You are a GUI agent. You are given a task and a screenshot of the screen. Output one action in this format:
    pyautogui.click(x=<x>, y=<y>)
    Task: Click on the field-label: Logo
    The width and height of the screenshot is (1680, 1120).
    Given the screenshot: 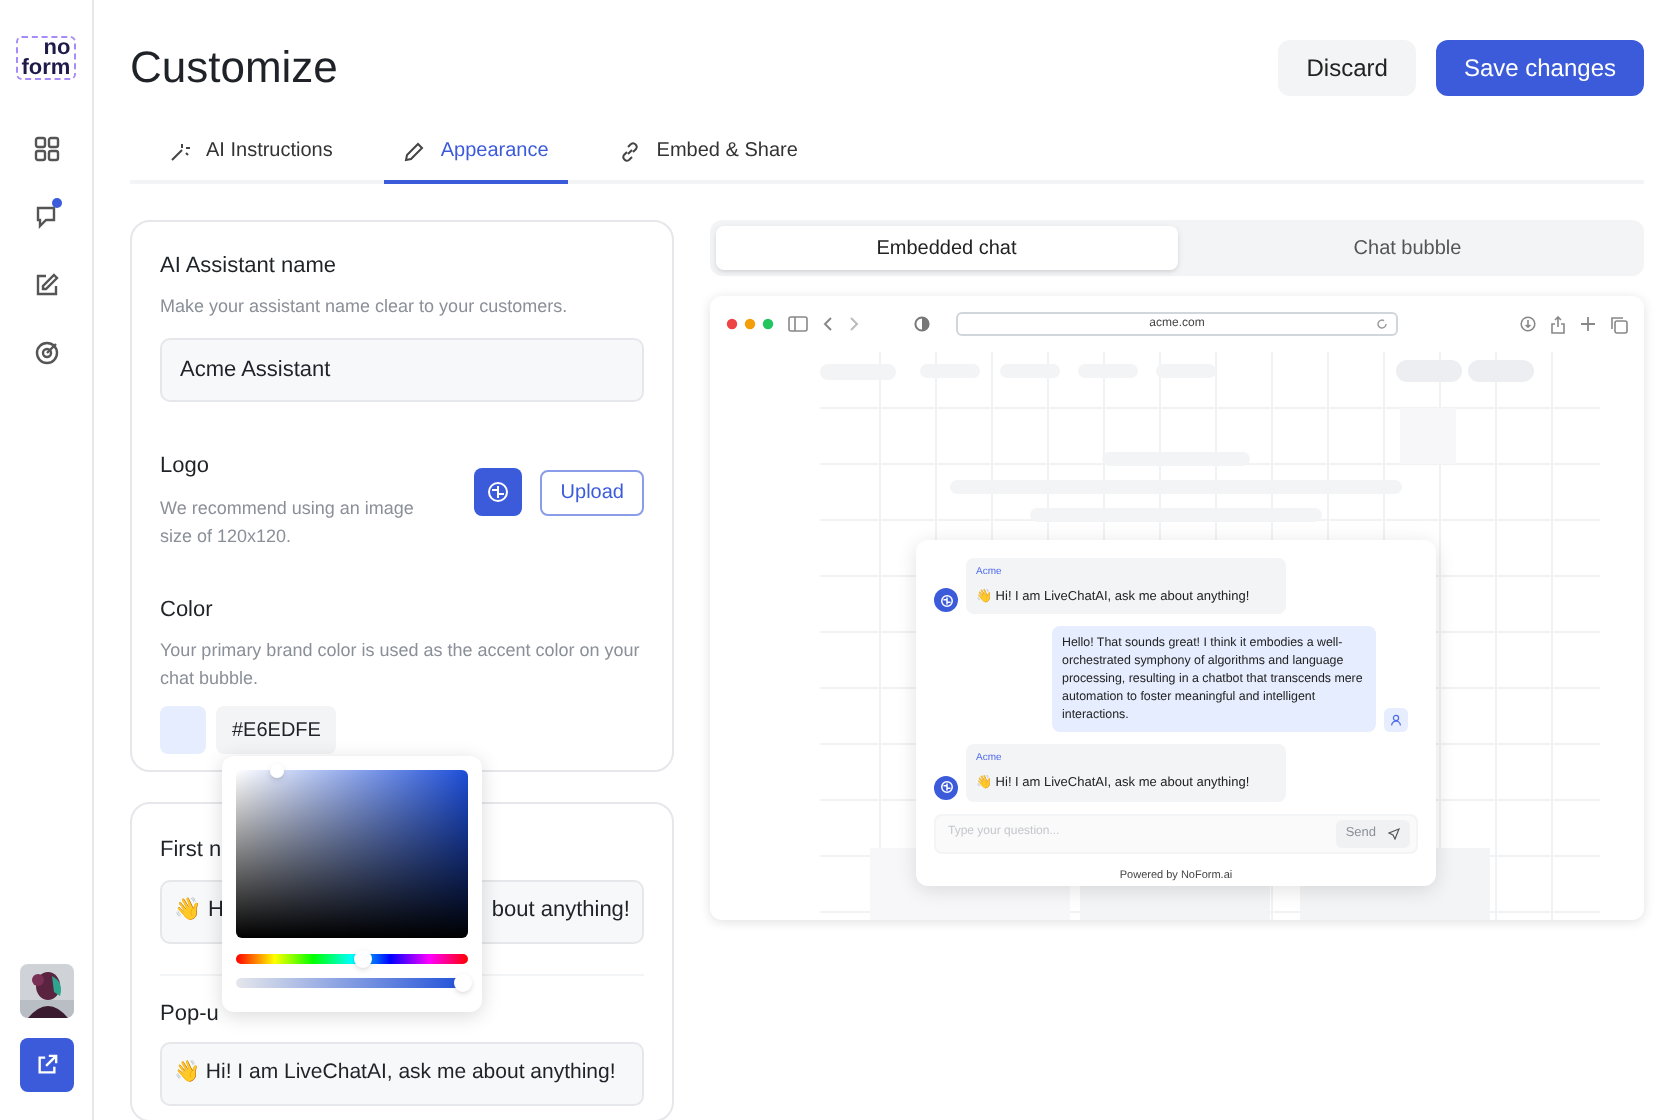 What is the action you would take?
    pyautogui.click(x=185, y=467)
    